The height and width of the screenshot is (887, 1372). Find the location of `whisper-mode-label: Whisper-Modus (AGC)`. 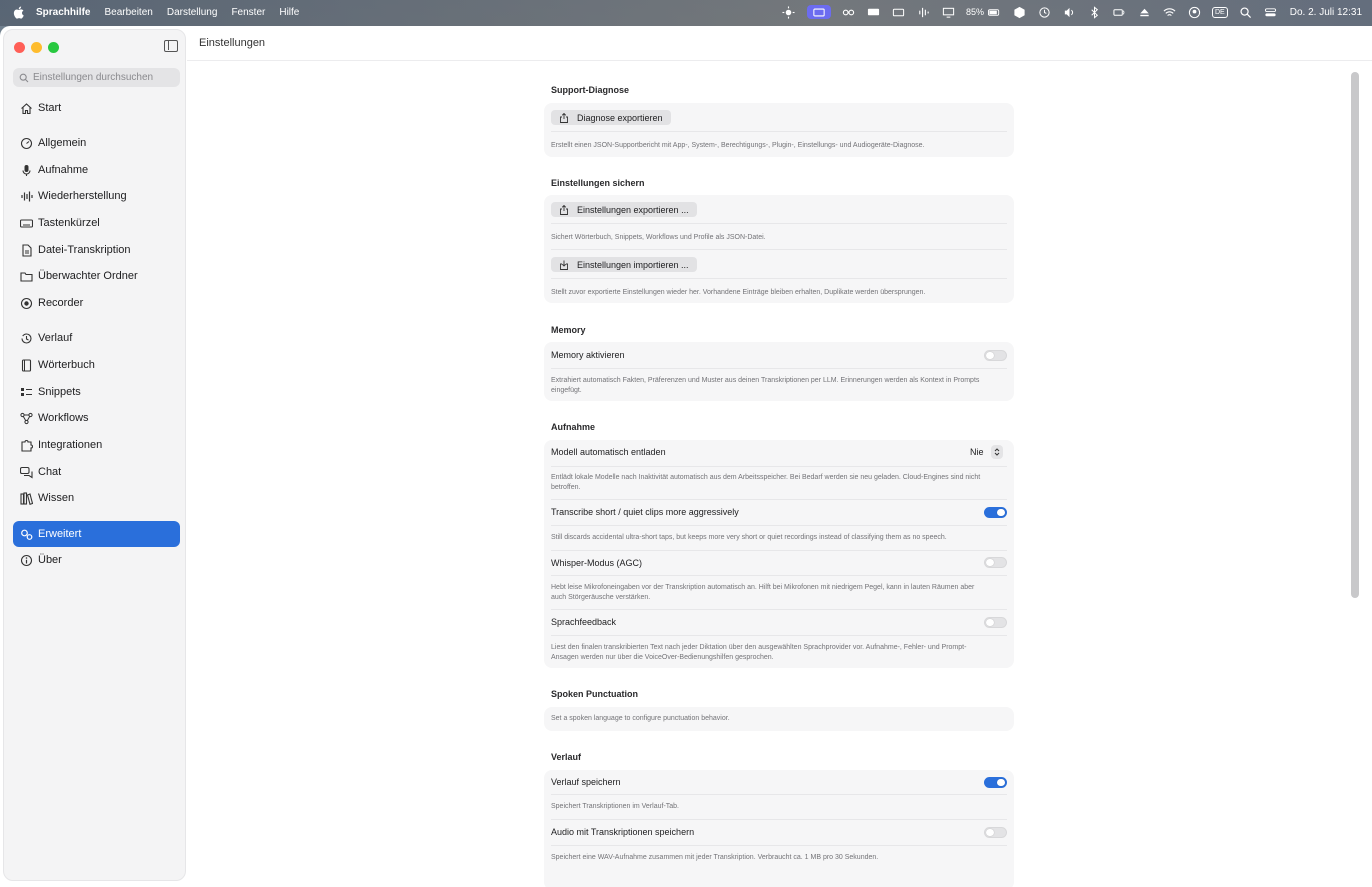

whisper-mode-label: Whisper-Modus (AGC) is located at coordinates (597, 563).